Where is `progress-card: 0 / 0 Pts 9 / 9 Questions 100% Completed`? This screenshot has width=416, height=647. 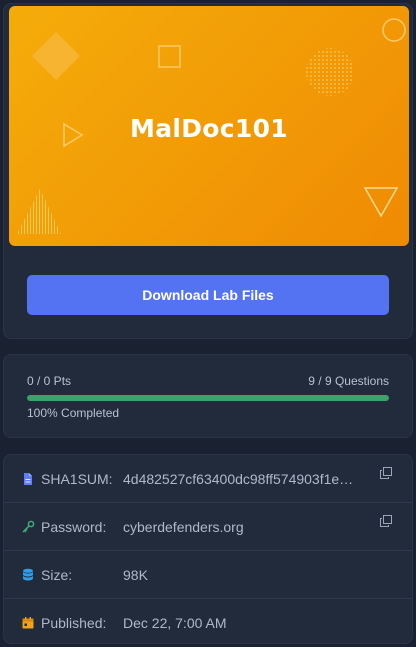
progress-card: 0 / 0 Pts 9 / 9 Questions 100% Completed is located at coordinates (208, 396).